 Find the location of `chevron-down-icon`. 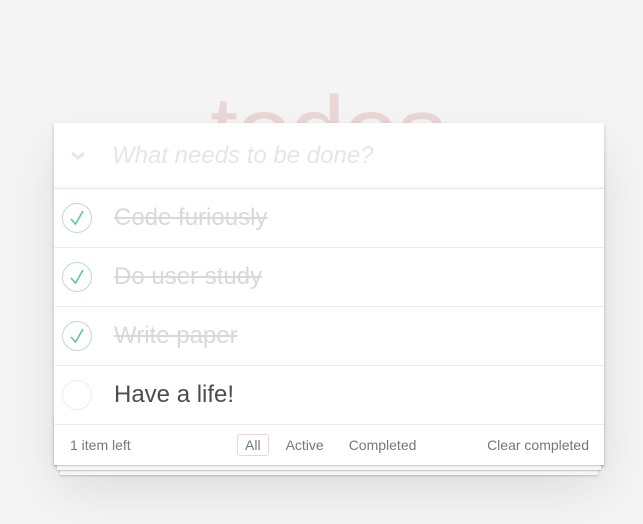

chevron-down-icon is located at coordinates (78, 155).